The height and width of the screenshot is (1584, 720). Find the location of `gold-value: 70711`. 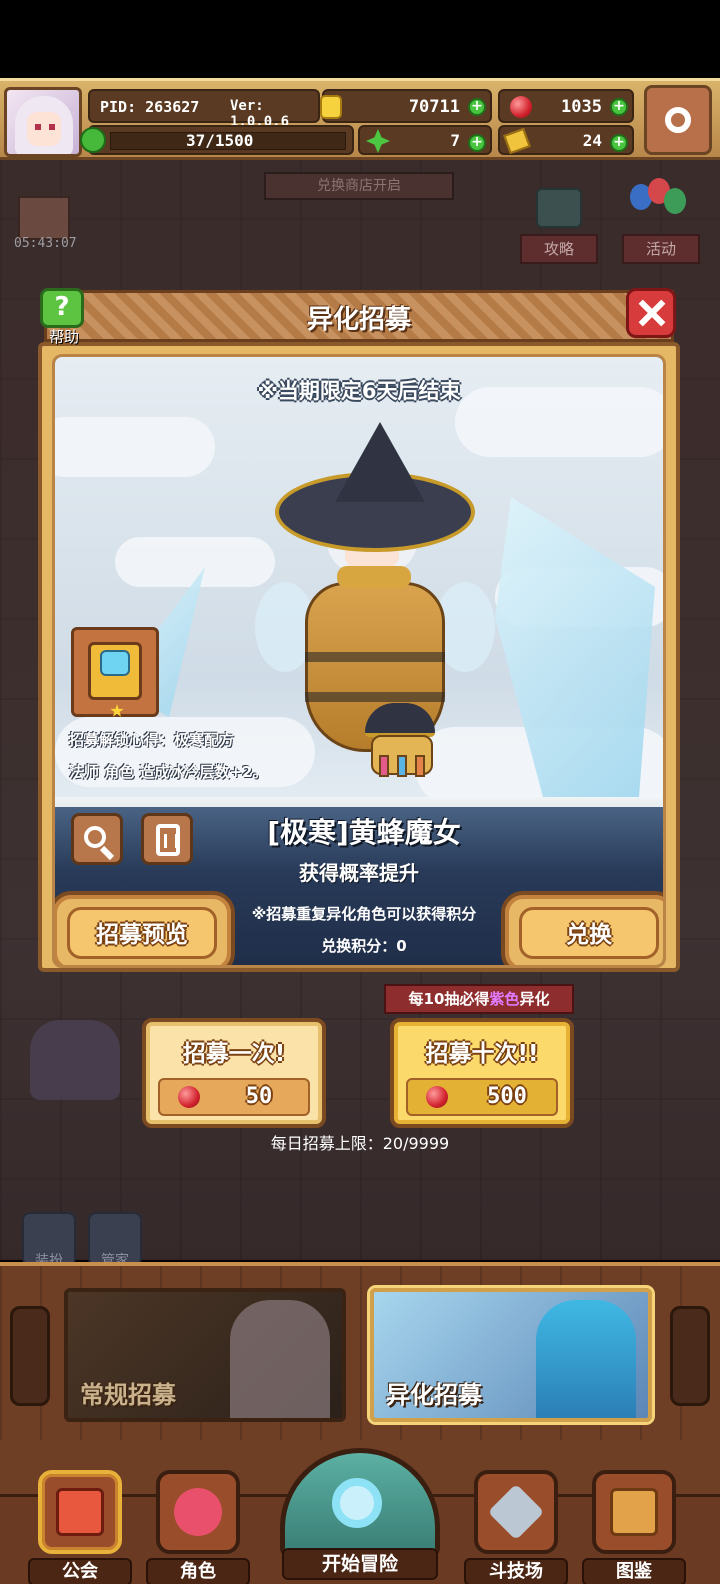

gold-value: 70711 is located at coordinates (434, 107).